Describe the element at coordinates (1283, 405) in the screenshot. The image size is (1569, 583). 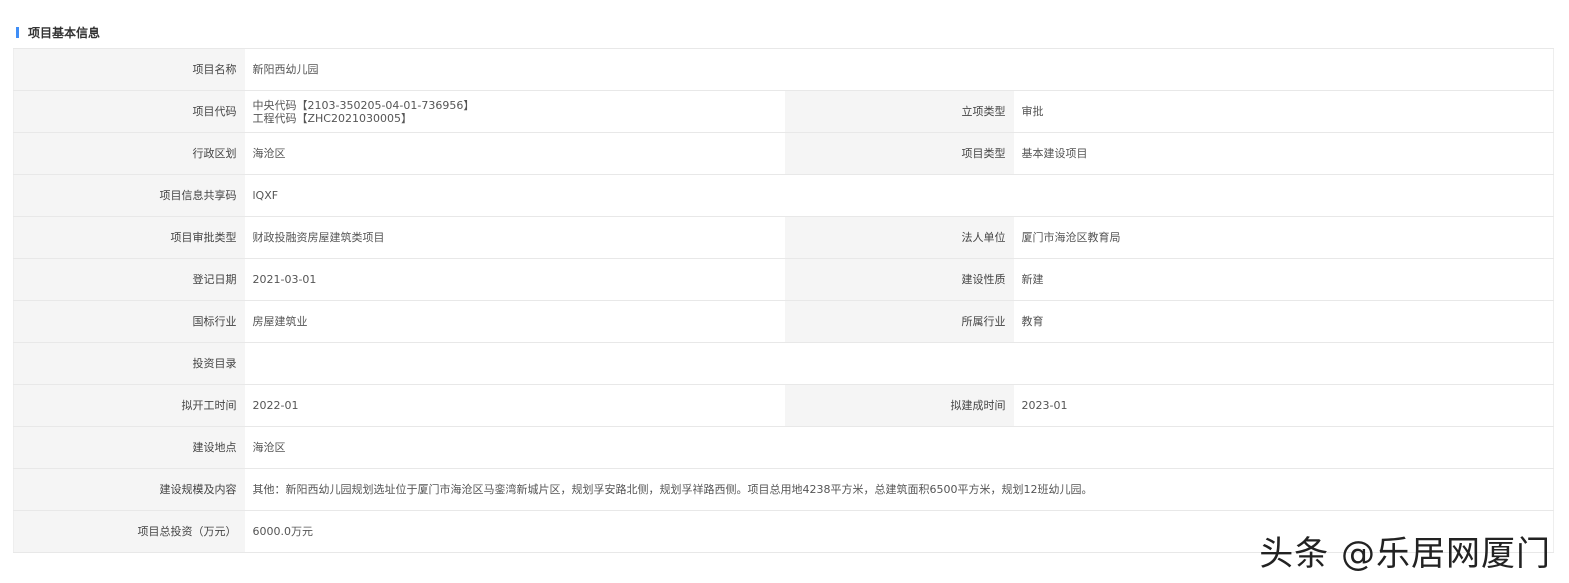
I see `field-value: 2023-01` at that location.